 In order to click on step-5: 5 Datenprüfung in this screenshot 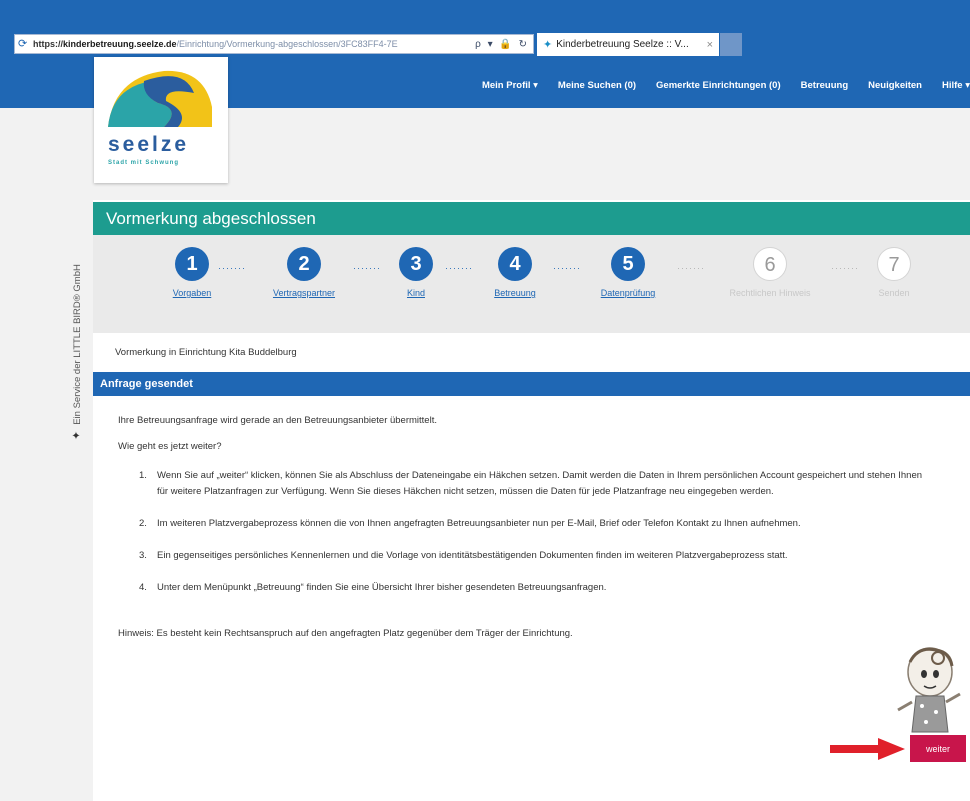, I will do `click(628, 272)`.